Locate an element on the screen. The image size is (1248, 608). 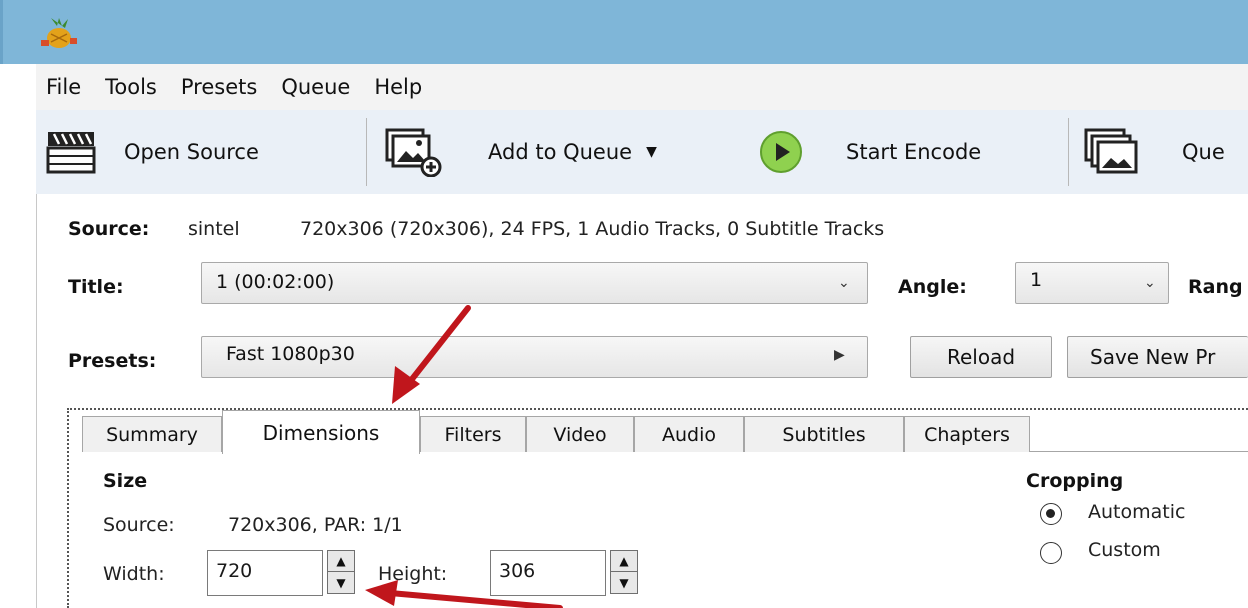
menu-presets: Presets is located at coordinates (219, 87).